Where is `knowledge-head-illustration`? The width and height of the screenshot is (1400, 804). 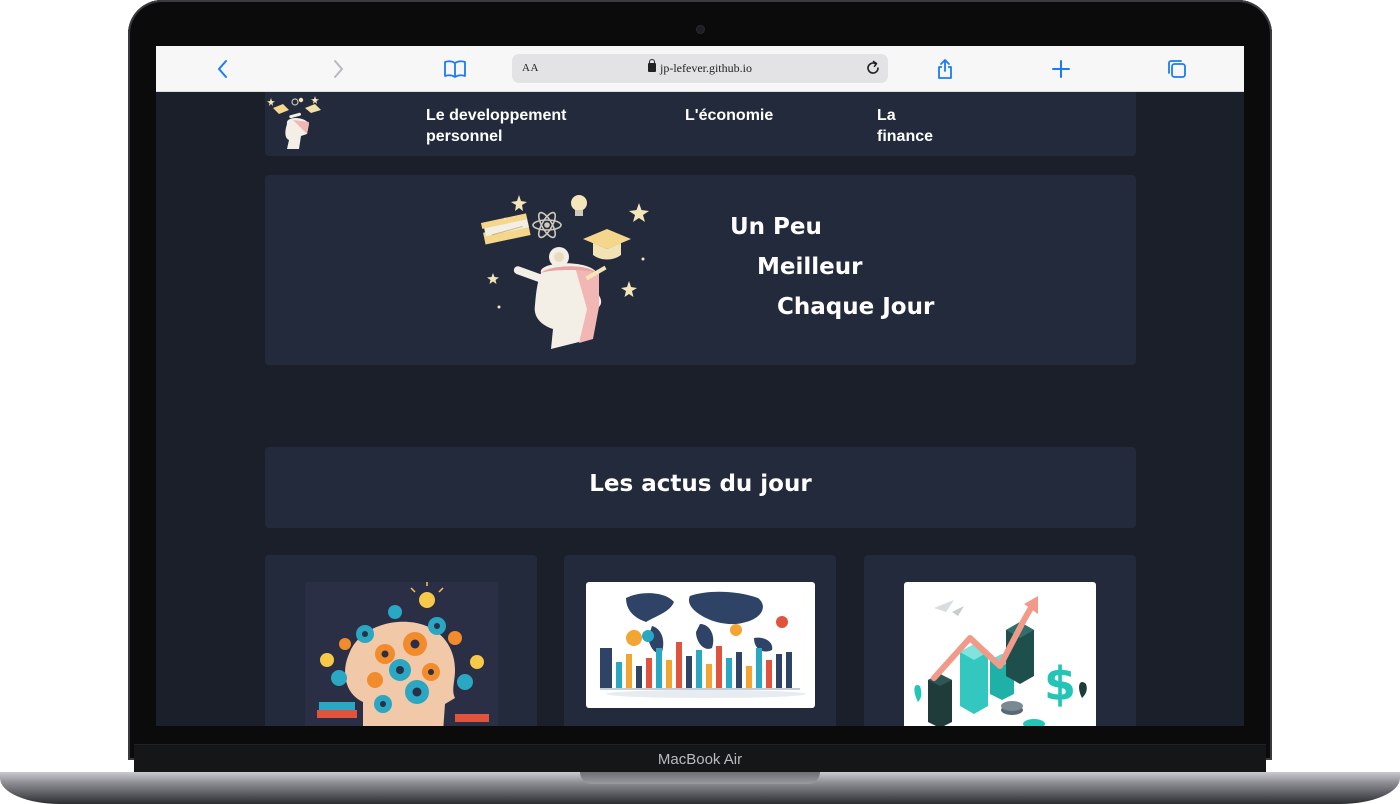 knowledge-head-illustration is located at coordinates (567, 270).